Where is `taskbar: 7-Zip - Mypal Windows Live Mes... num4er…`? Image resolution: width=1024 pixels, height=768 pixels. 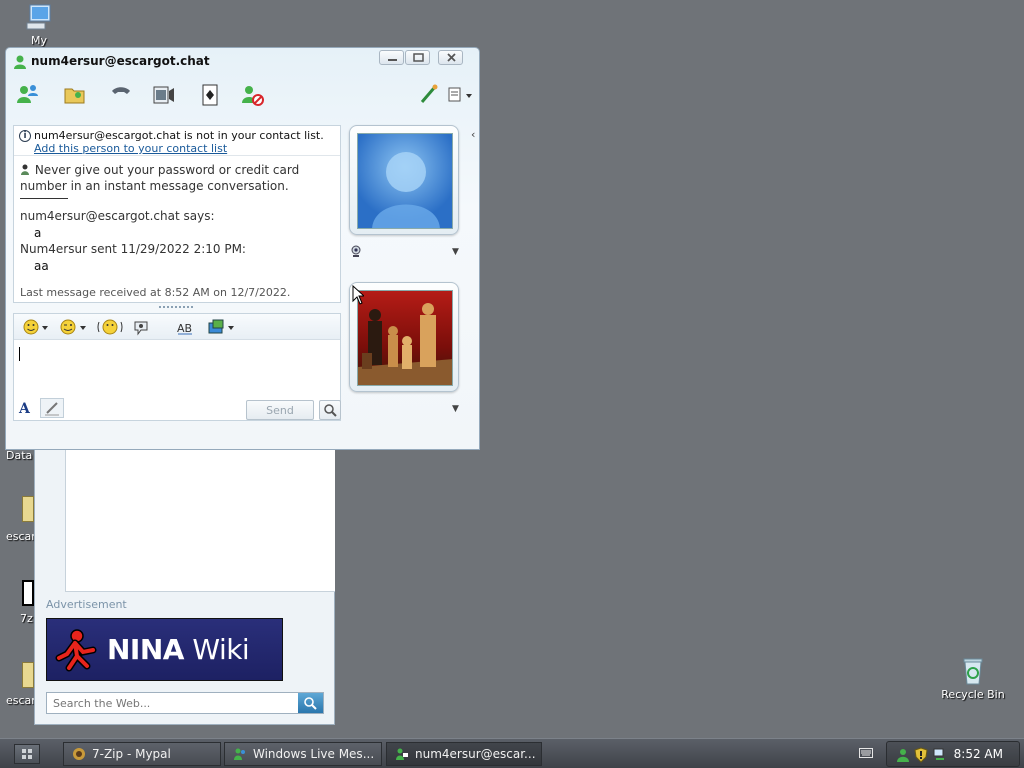
taskbar: 7-Zip - Mypal Windows Live Mes... num4er… is located at coordinates (512, 753).